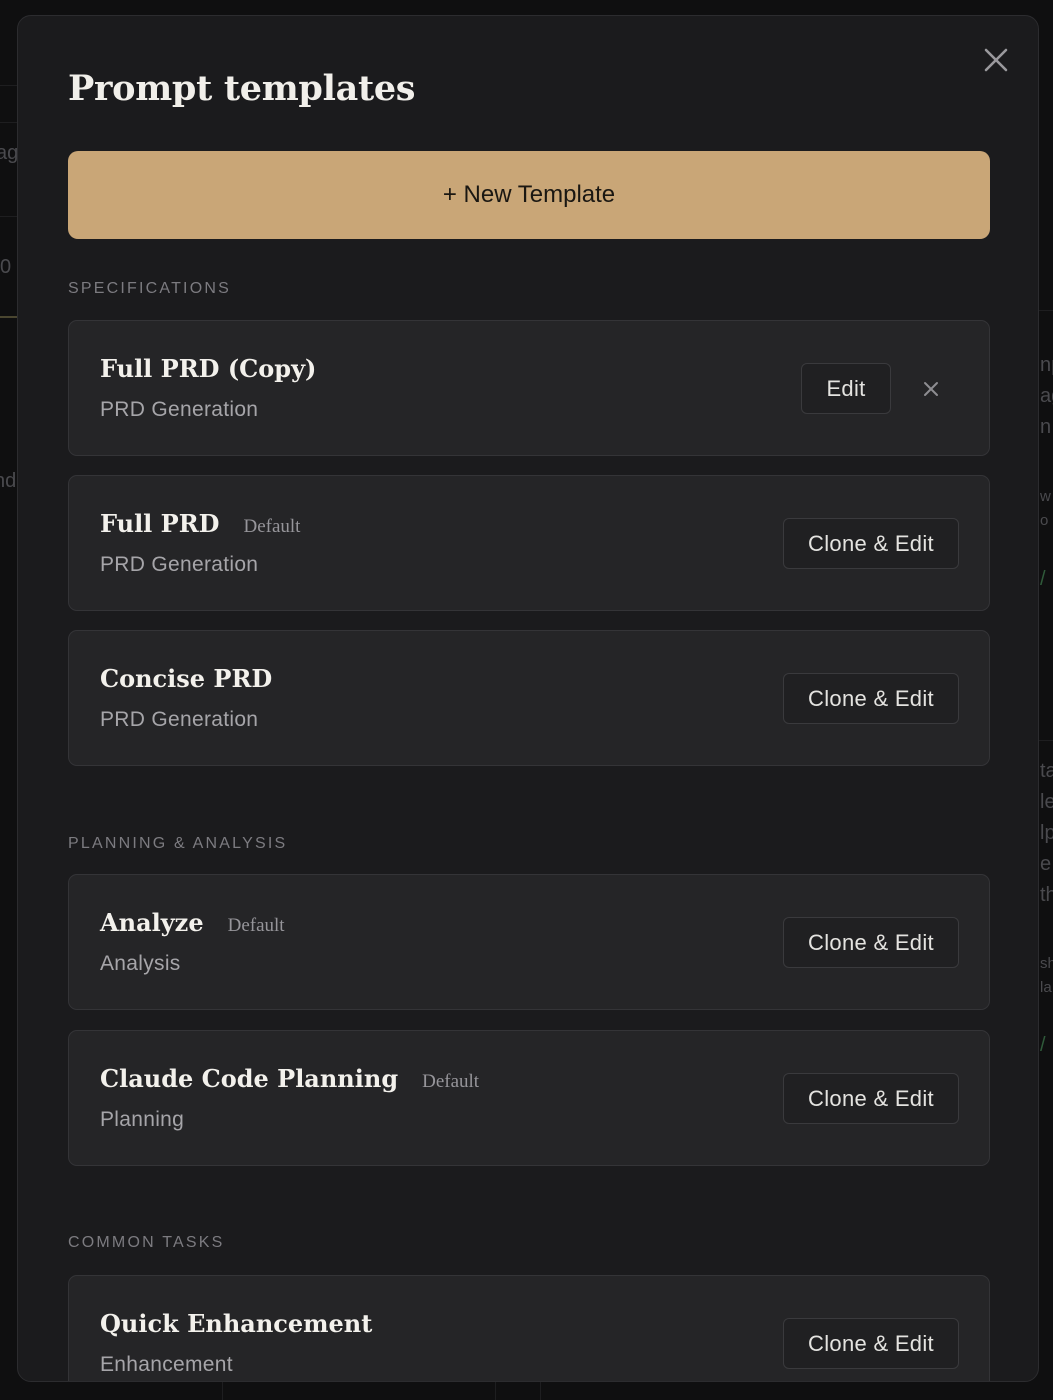 The image size is (1053, 1400). I want to click on background-text: le, so click(1046, 802).